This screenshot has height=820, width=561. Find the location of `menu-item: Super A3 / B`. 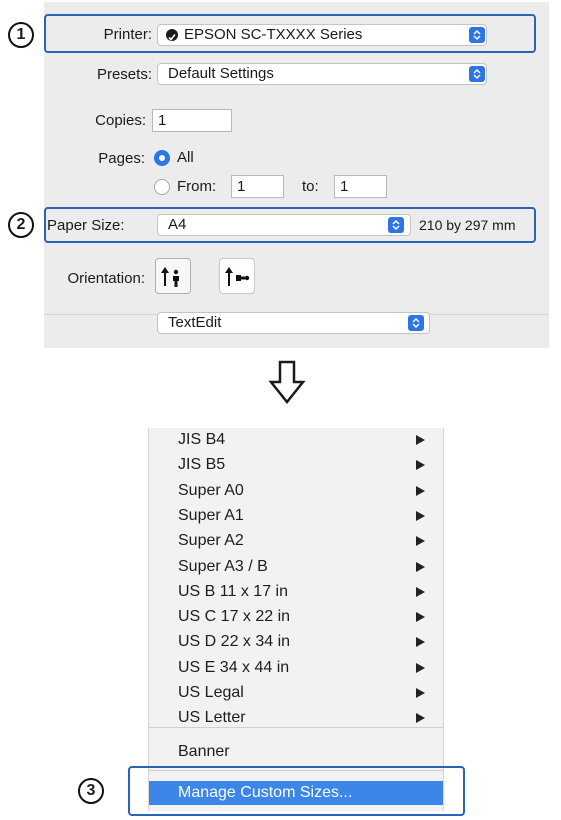

menu-item: Super A3 / B is located at coordinates (223, 567).